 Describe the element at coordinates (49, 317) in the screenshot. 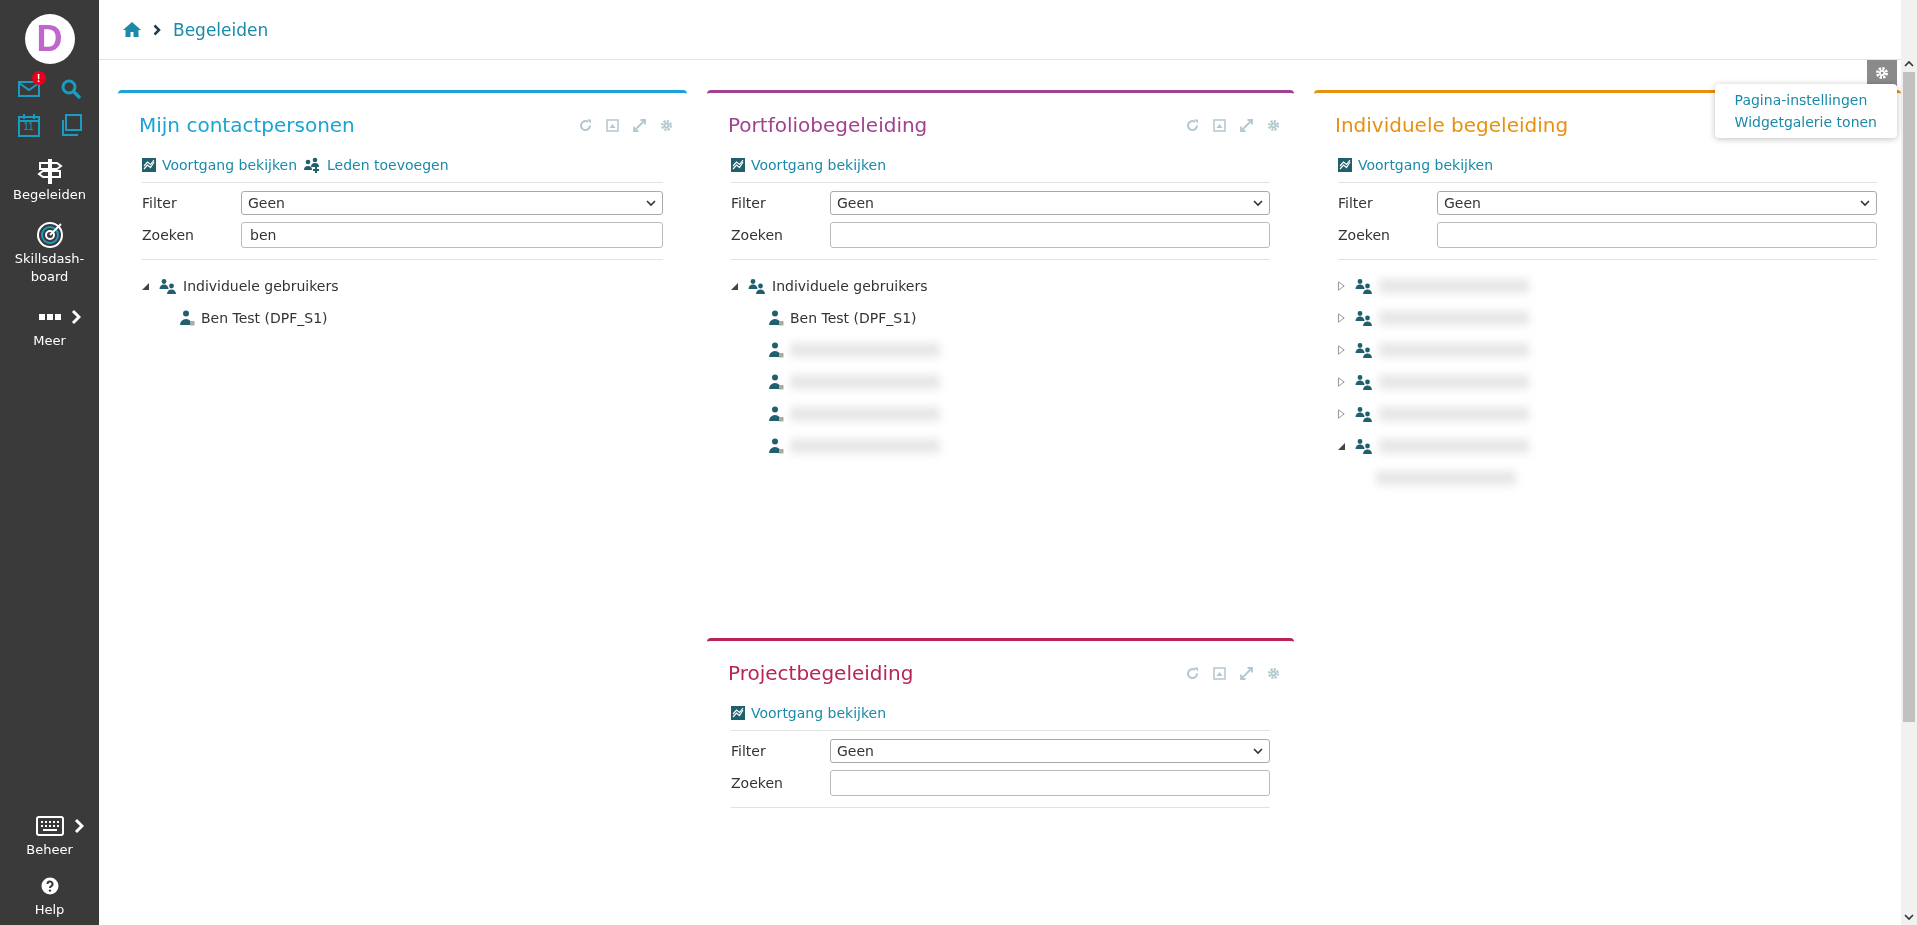

I see `more-icon` at that location.